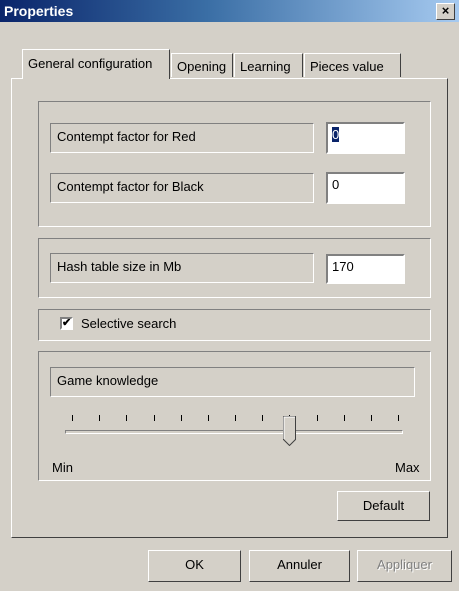 The image size is (459, 591). What do you see at coordinates (194, 566) in the screenshot?
I see `ok-button: OK` at bounding box center [194, 566].